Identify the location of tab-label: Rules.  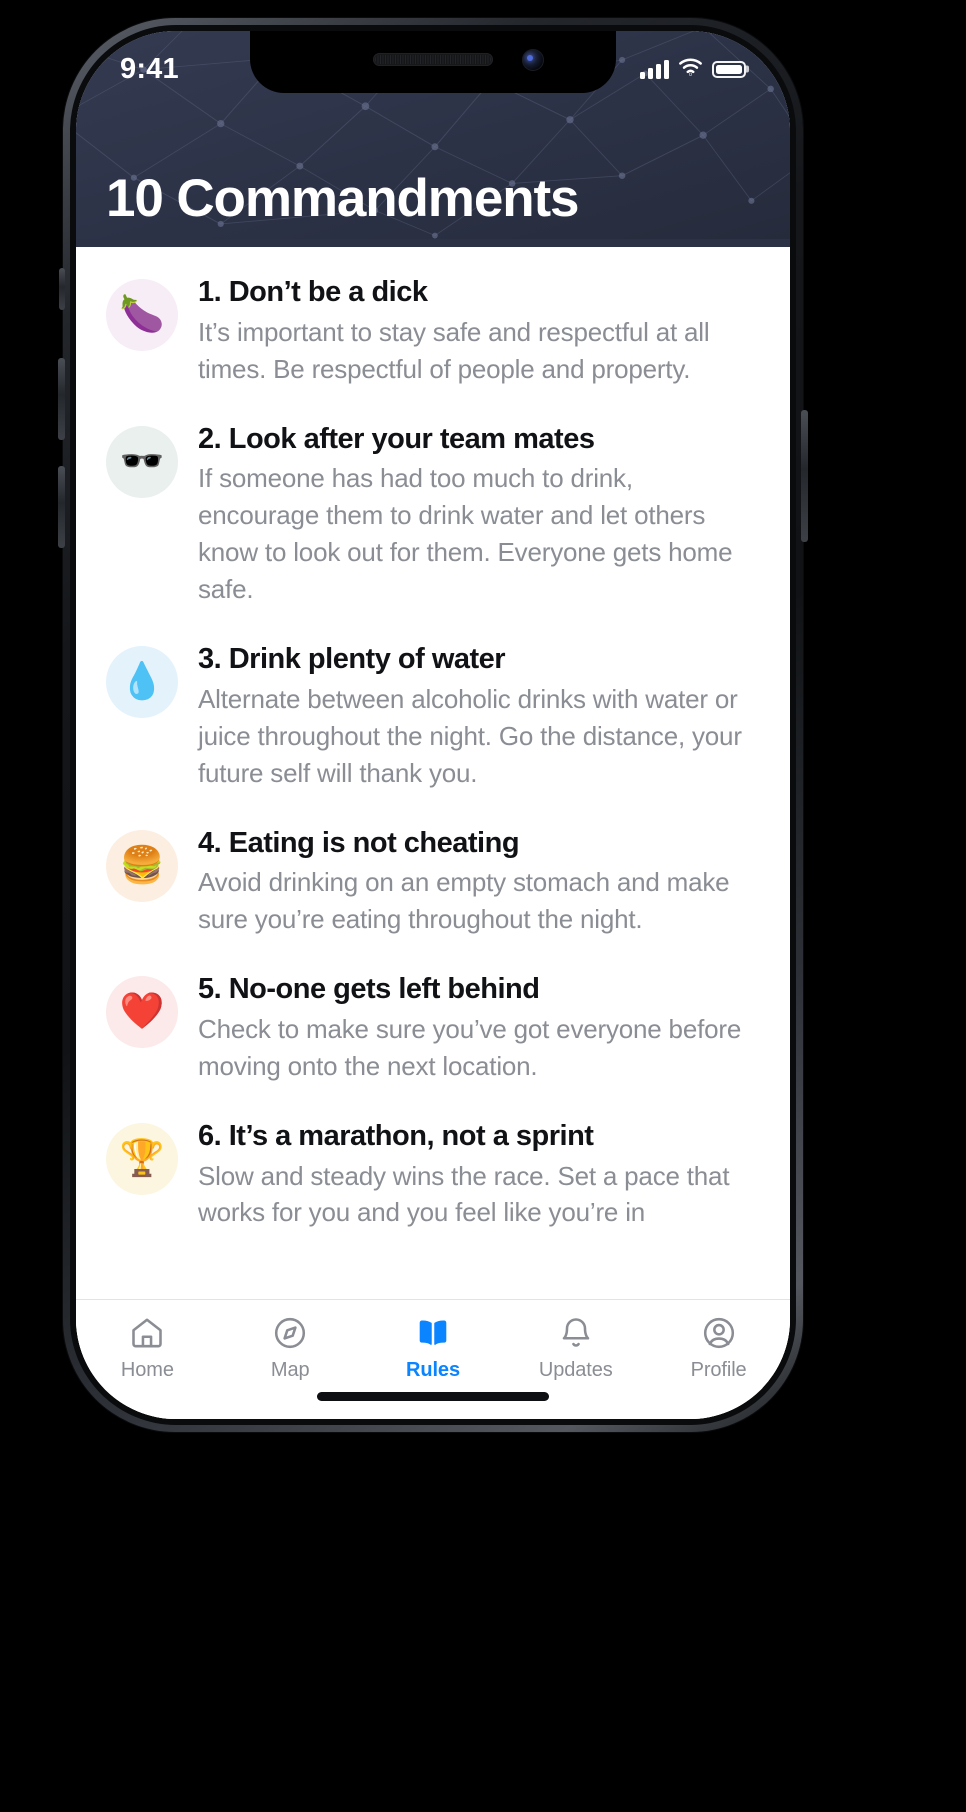
(433, 1370).